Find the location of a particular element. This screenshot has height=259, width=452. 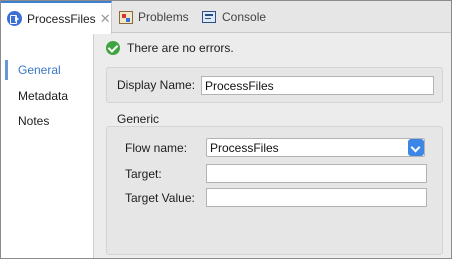

target-value-label: Target Value: is located at coordinates (160, 198).